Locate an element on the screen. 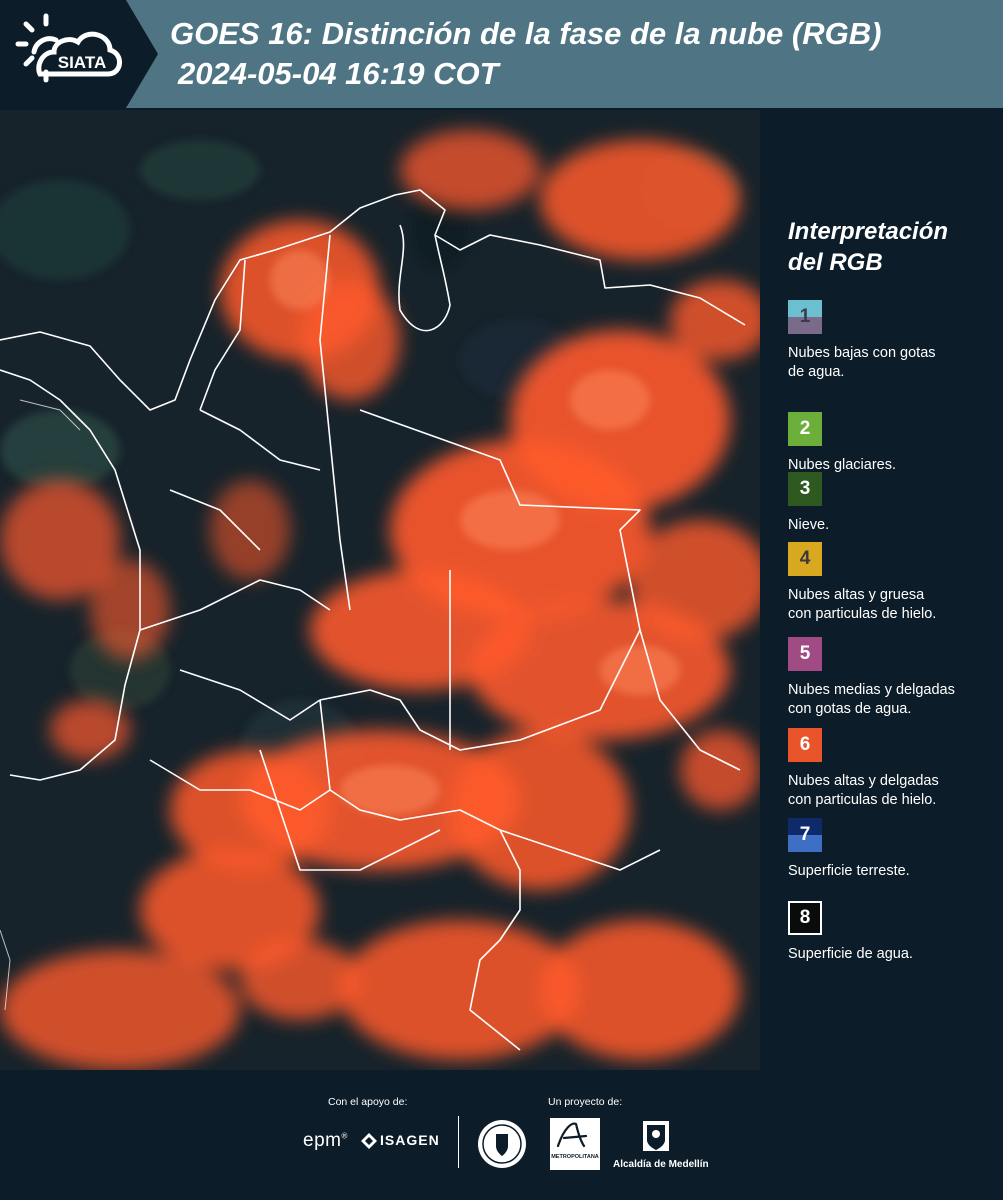 This screenshot has height=1200, width=1003. legend-label-line1: Nubes glaciares. is located at coordinates (842, 465).